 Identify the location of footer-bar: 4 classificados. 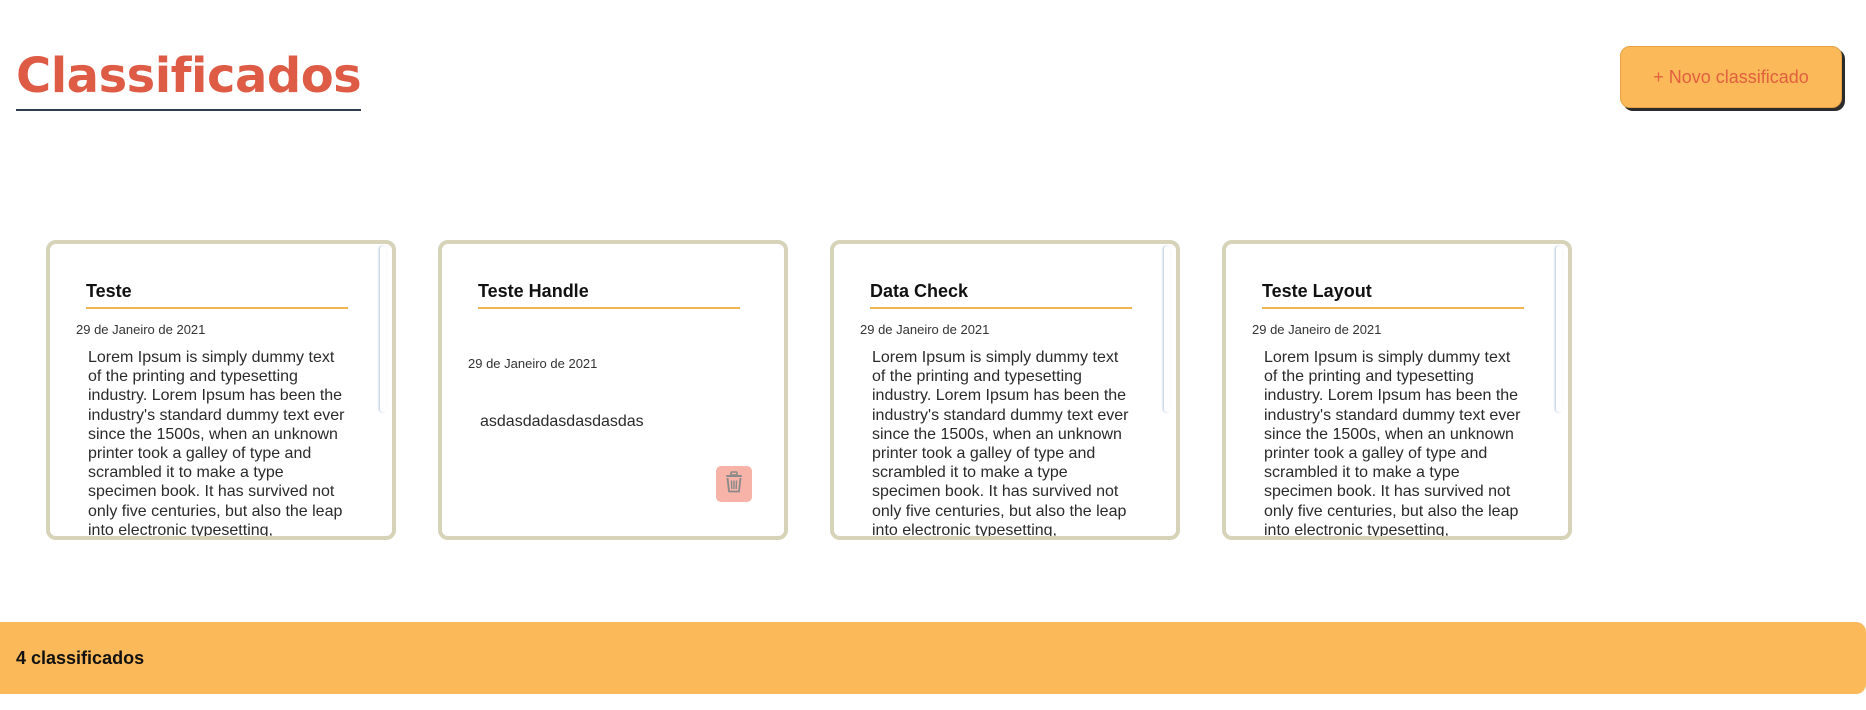
(933, 658).